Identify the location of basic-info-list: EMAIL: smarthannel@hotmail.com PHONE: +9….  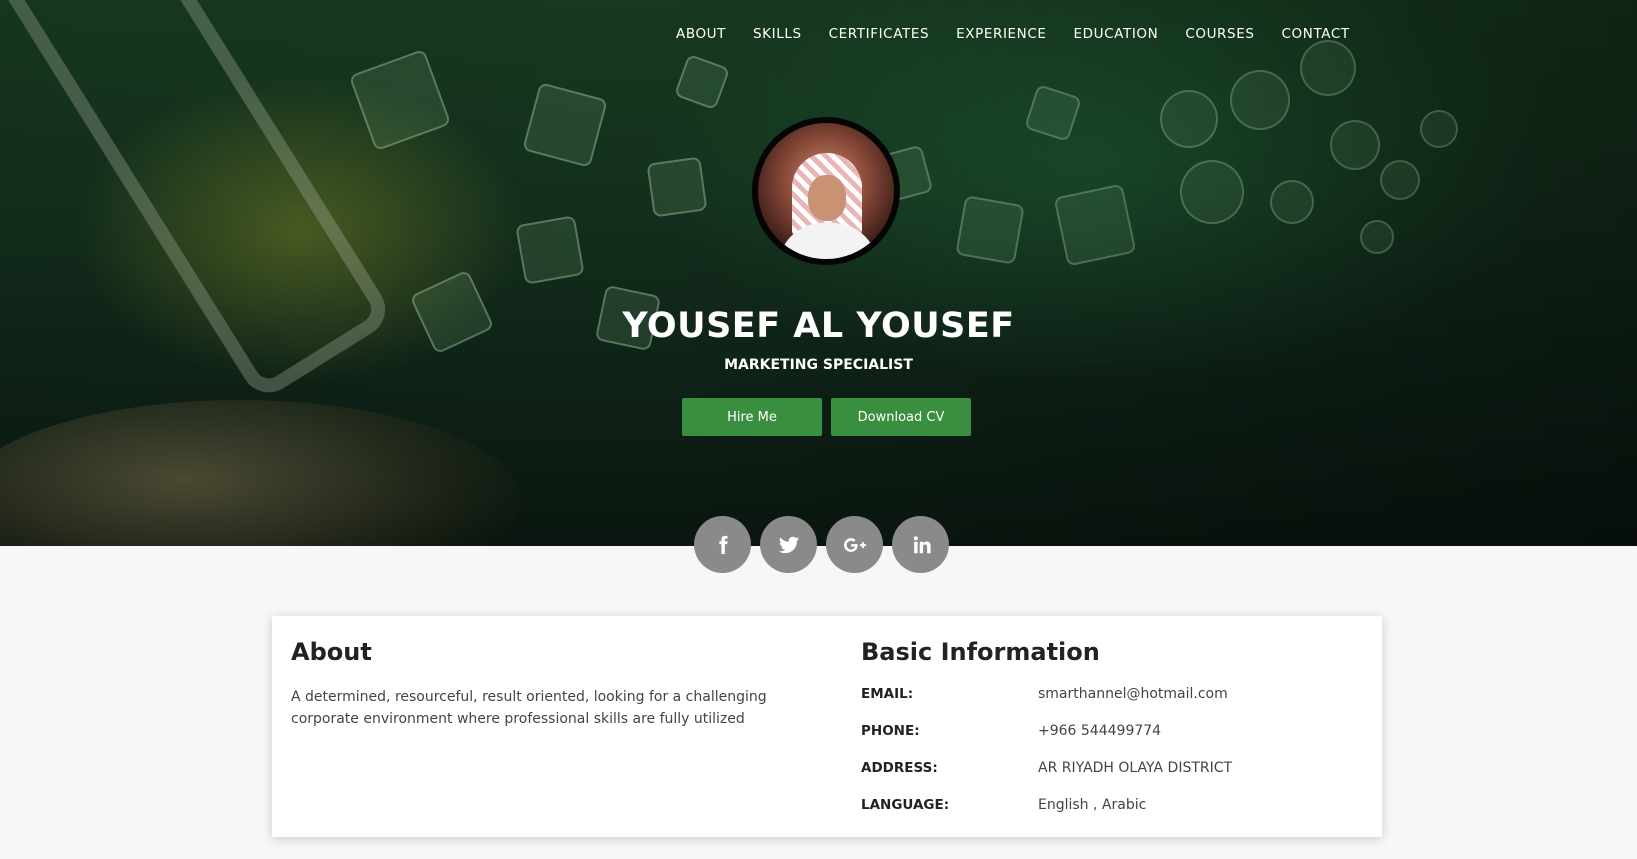
(1101, 760).